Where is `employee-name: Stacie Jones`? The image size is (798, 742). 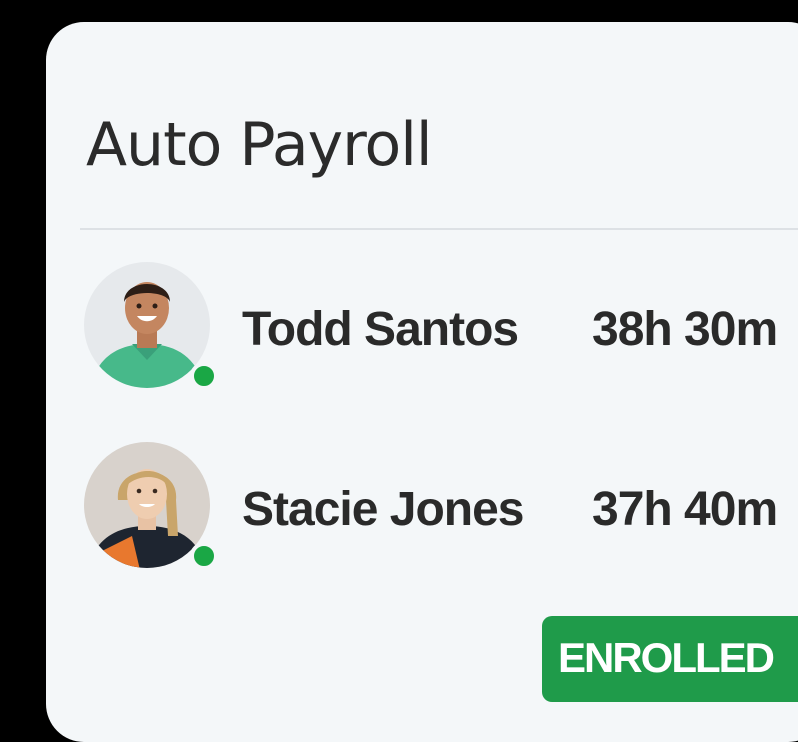
employee-name: Stacie Jones is located at coordinates (383, 509).